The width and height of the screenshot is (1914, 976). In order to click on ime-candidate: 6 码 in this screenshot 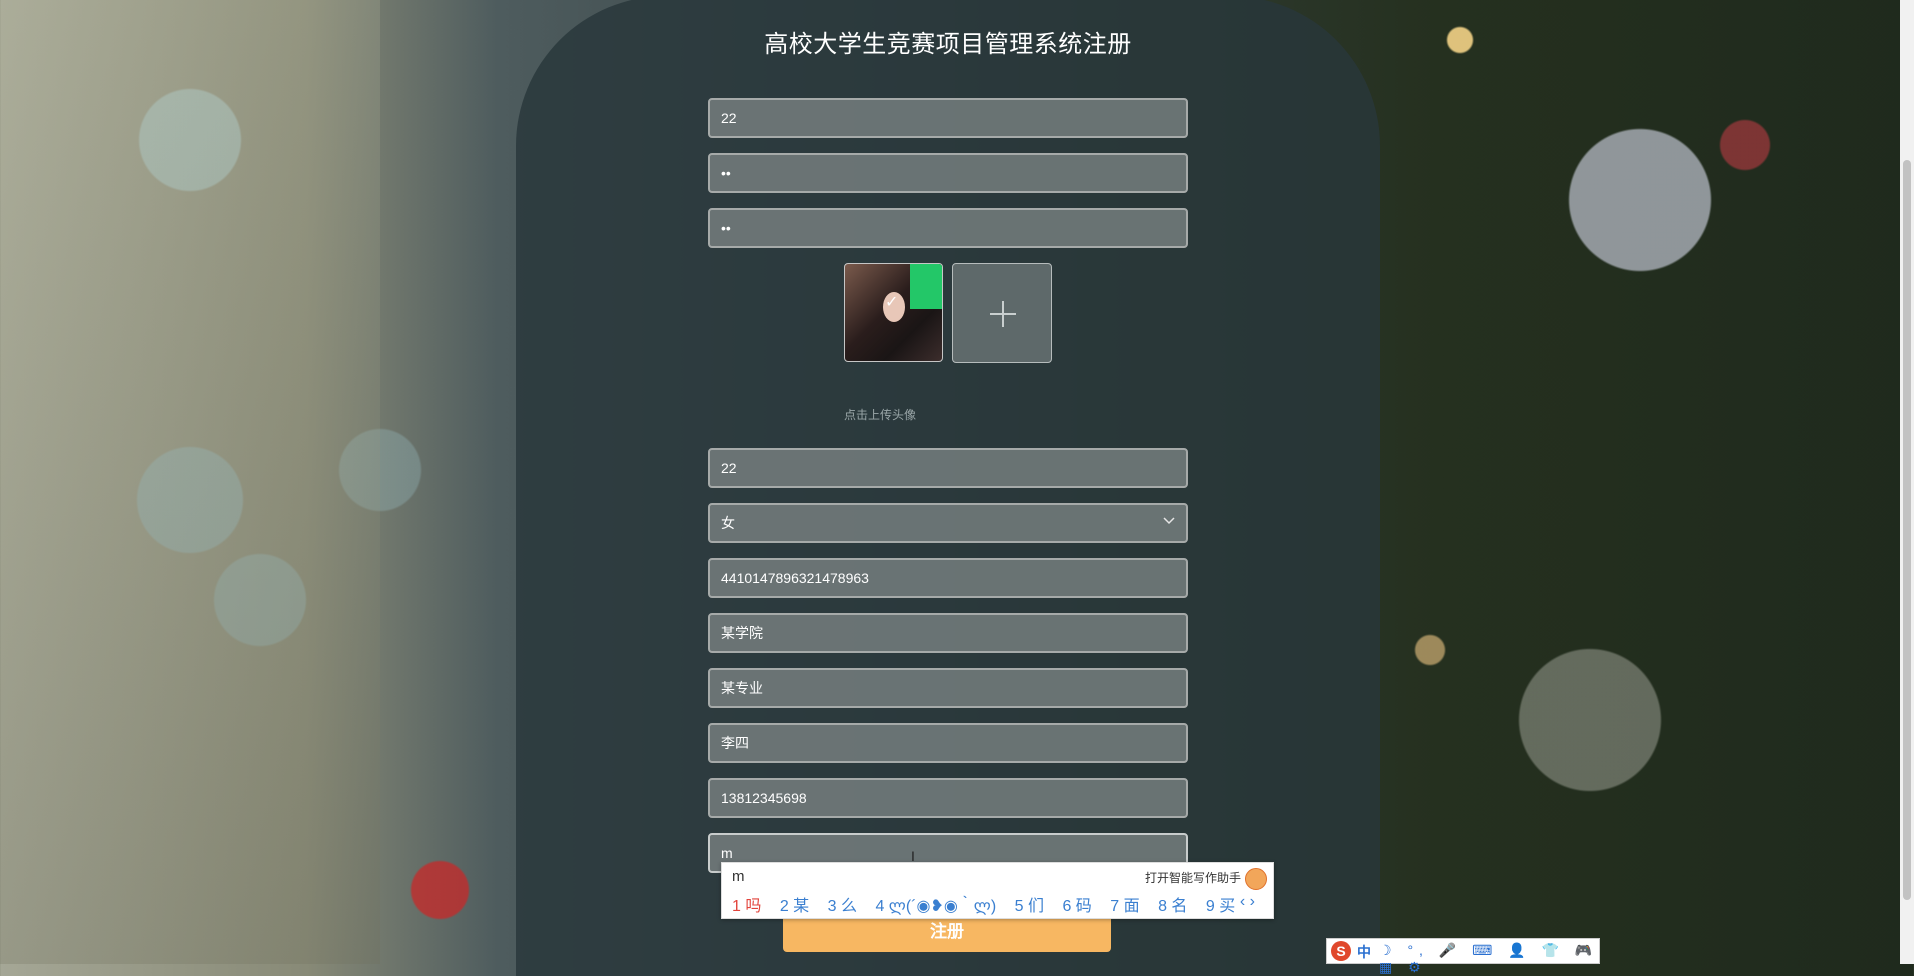, I will do `click(1076, 906)`.